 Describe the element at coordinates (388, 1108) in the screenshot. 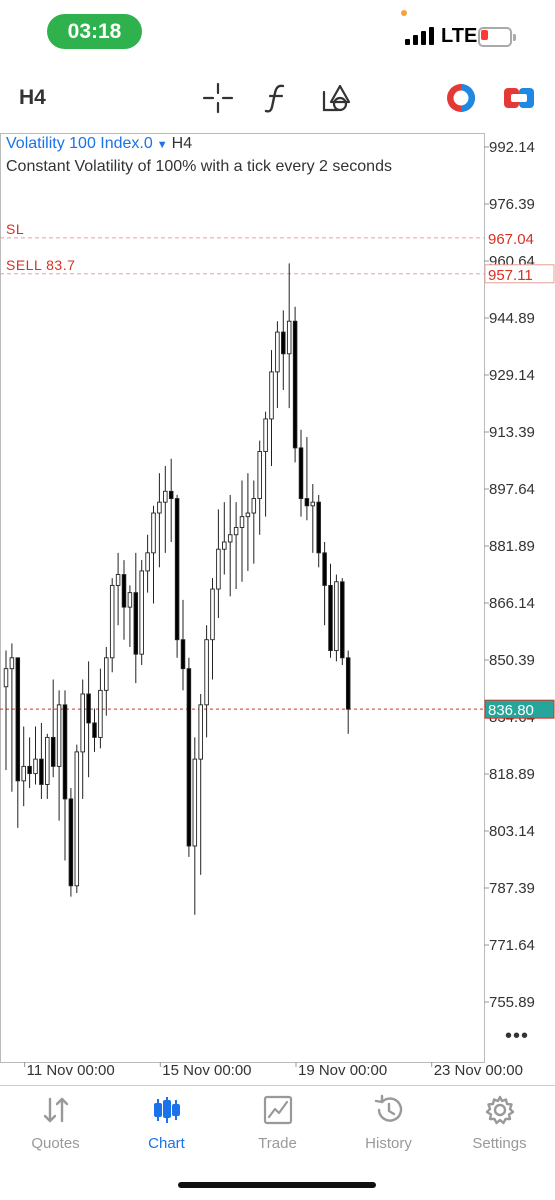

I see `history-icon` at that location.